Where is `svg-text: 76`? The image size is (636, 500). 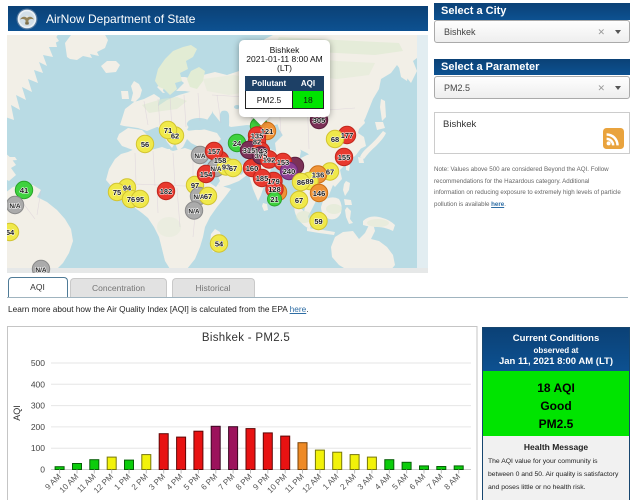
svg-text: 76 is located at coordinates (131, 199).